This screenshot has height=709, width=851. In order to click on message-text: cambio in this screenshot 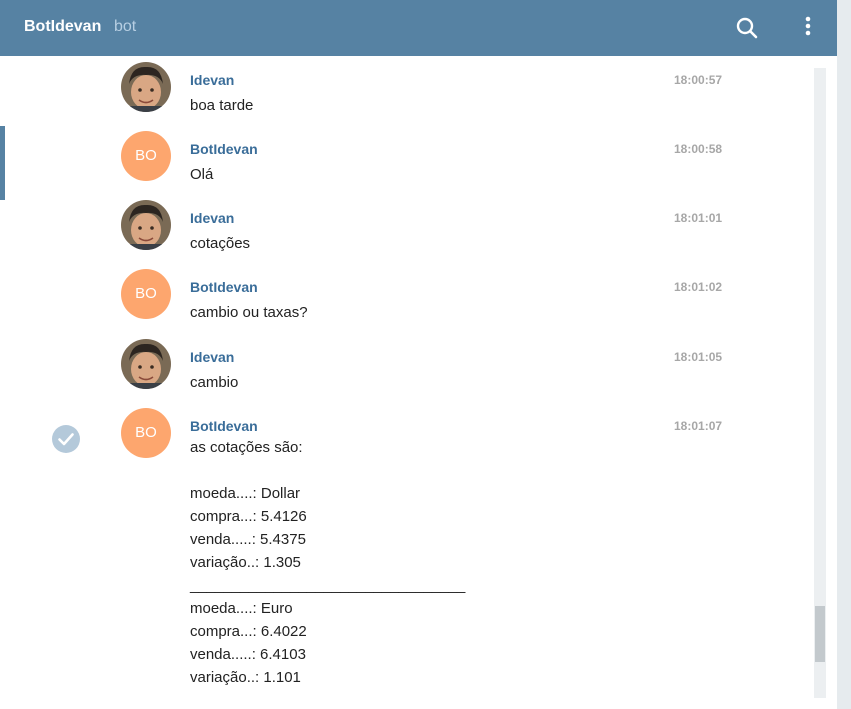, I will do `click(214, 382)`.